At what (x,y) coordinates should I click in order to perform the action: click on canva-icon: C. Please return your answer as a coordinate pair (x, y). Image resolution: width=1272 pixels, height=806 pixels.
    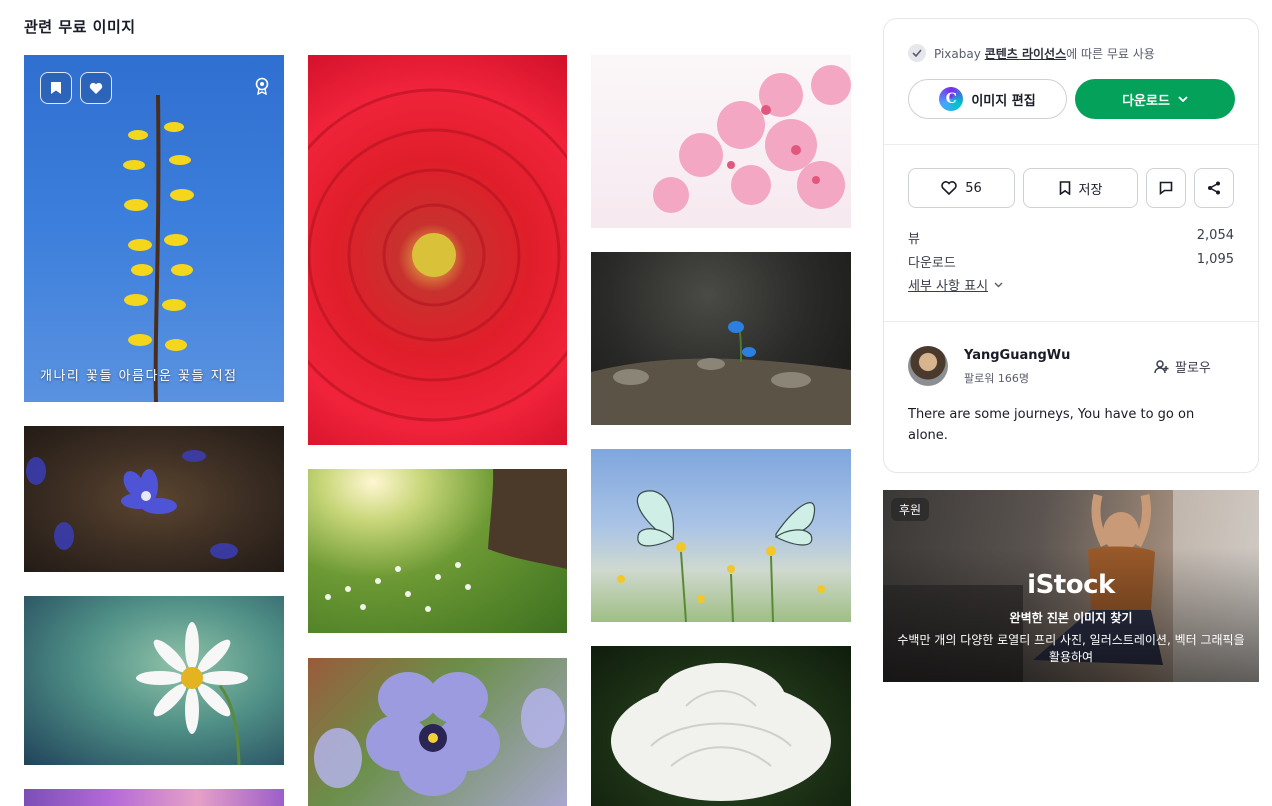
    Looking at the image, I should click on (951, 99).